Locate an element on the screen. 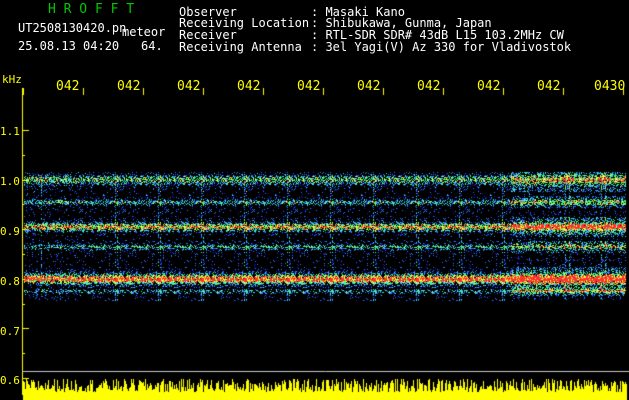  y-tick: 1.1 is located at coordinates (10, 131).